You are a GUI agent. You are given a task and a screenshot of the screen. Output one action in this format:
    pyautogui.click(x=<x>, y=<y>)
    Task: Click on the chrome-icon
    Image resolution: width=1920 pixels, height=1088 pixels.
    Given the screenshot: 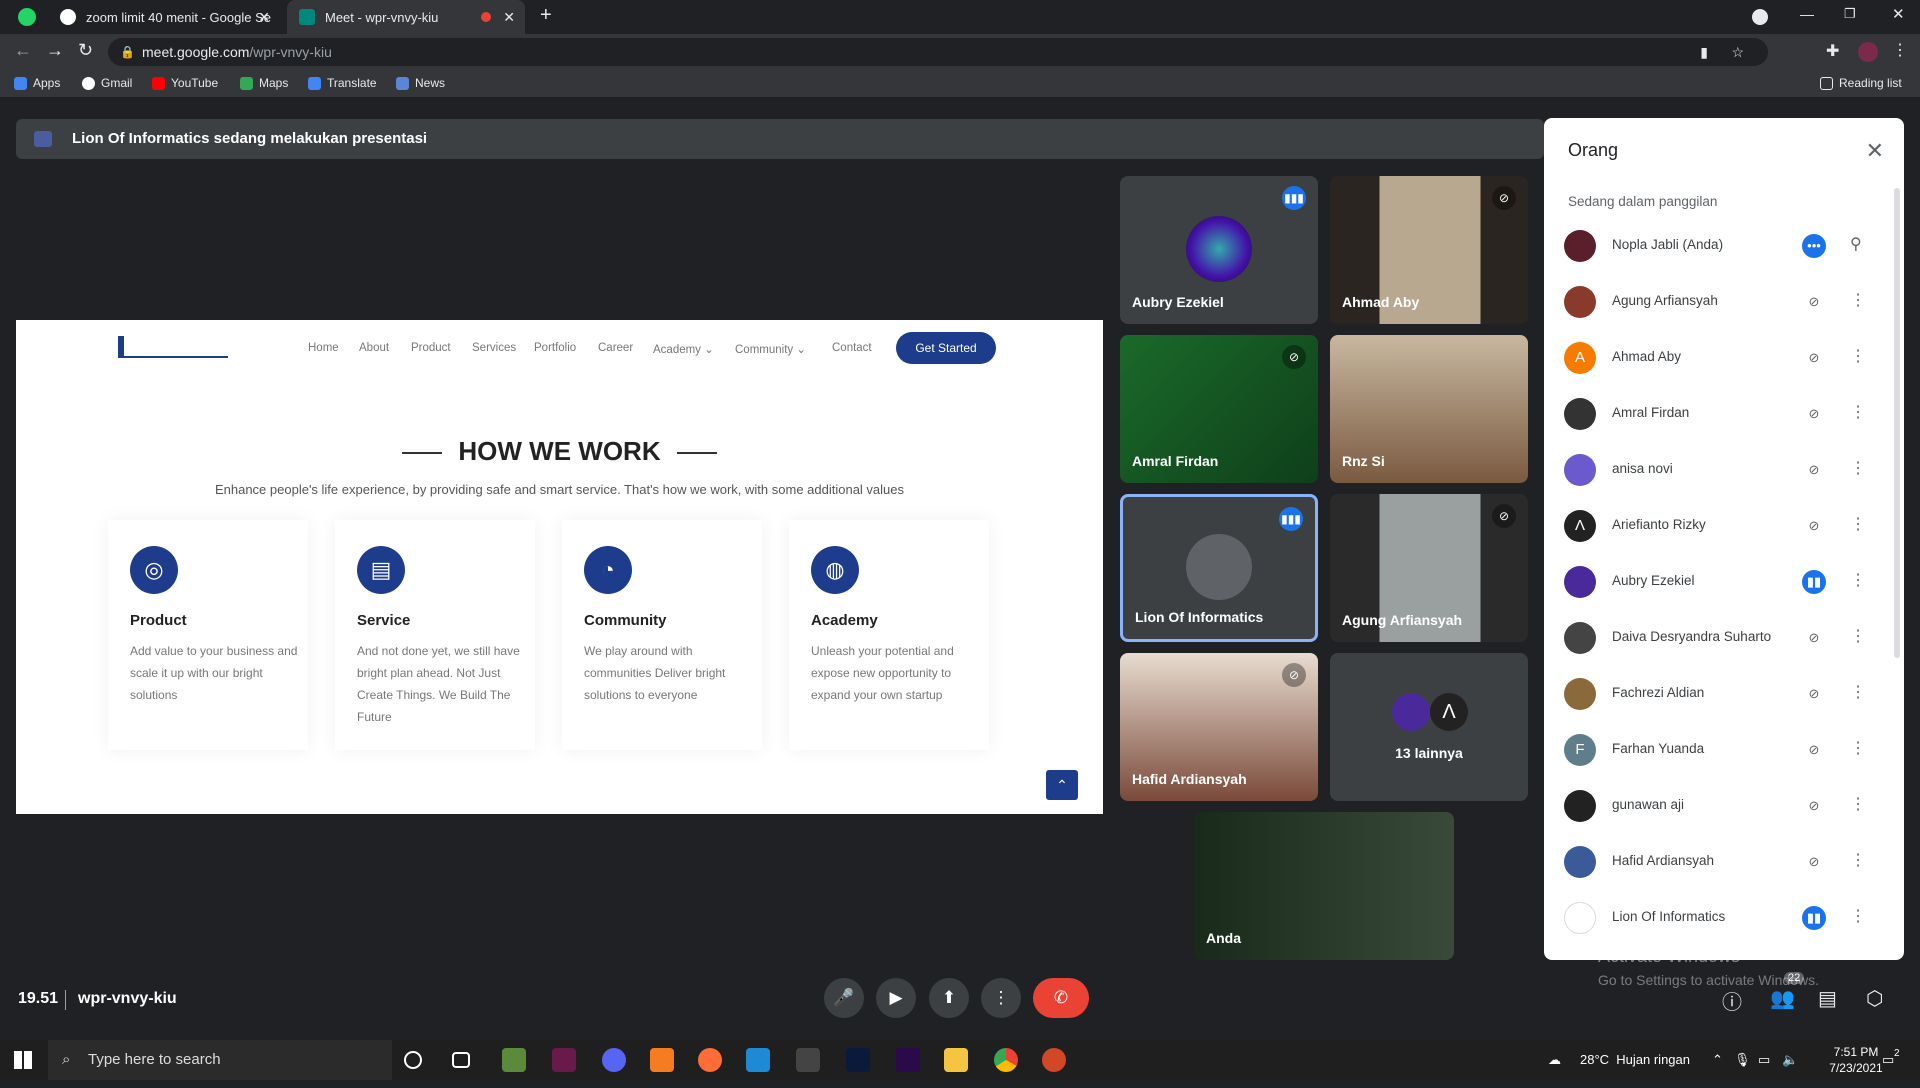 What is the action you would take?
    pyautogui.click(x=1006, y=1060)
    